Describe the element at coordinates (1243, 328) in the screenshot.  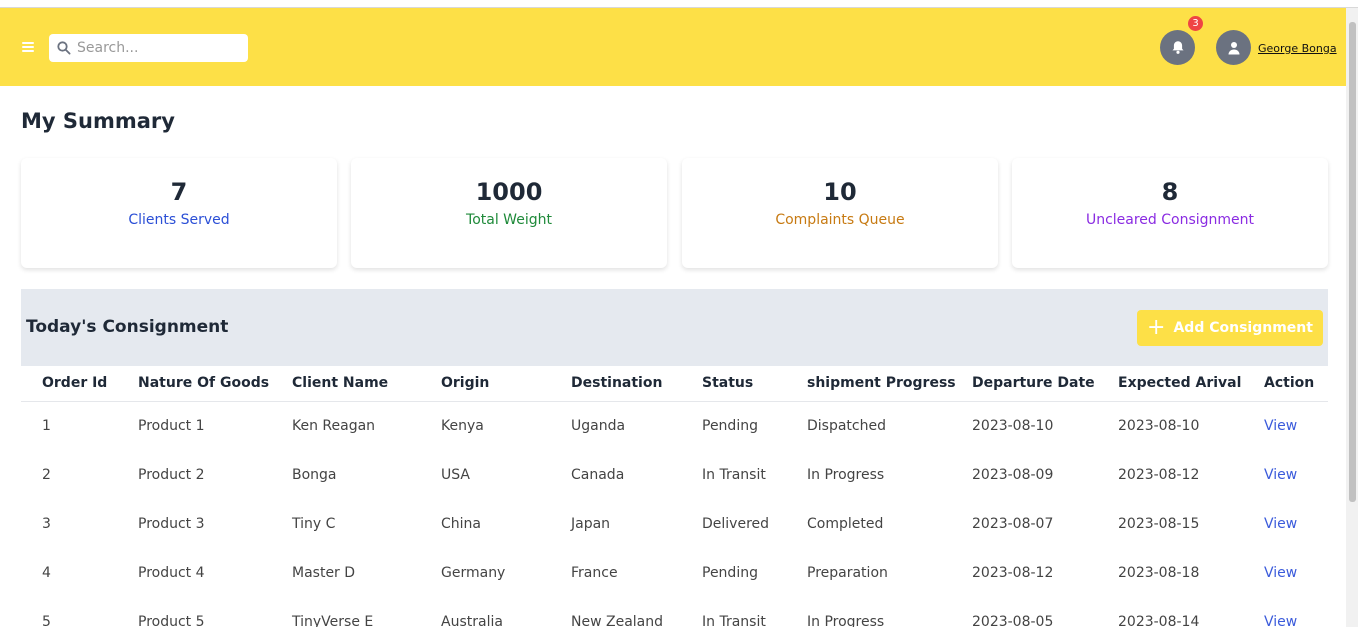
I see `add-consignment-label: Add Consignment` at that location.